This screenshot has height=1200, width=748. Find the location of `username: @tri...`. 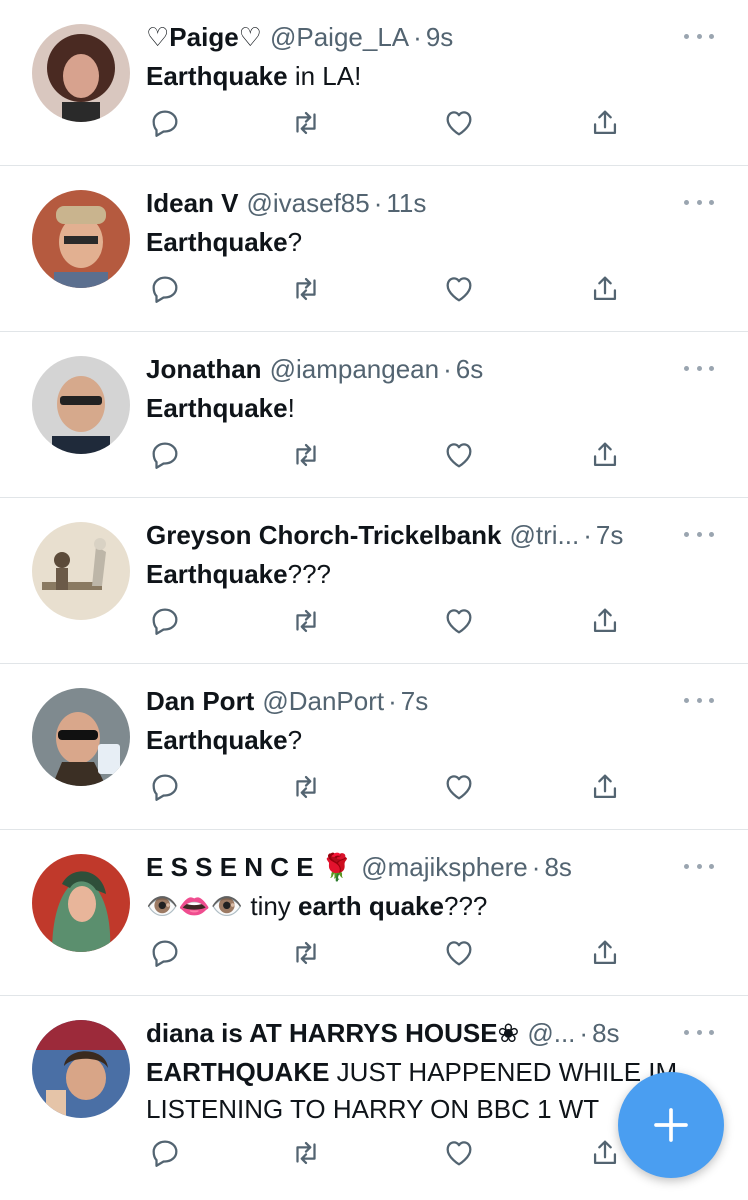

username: @tri... is located at coordinates (544, 535).